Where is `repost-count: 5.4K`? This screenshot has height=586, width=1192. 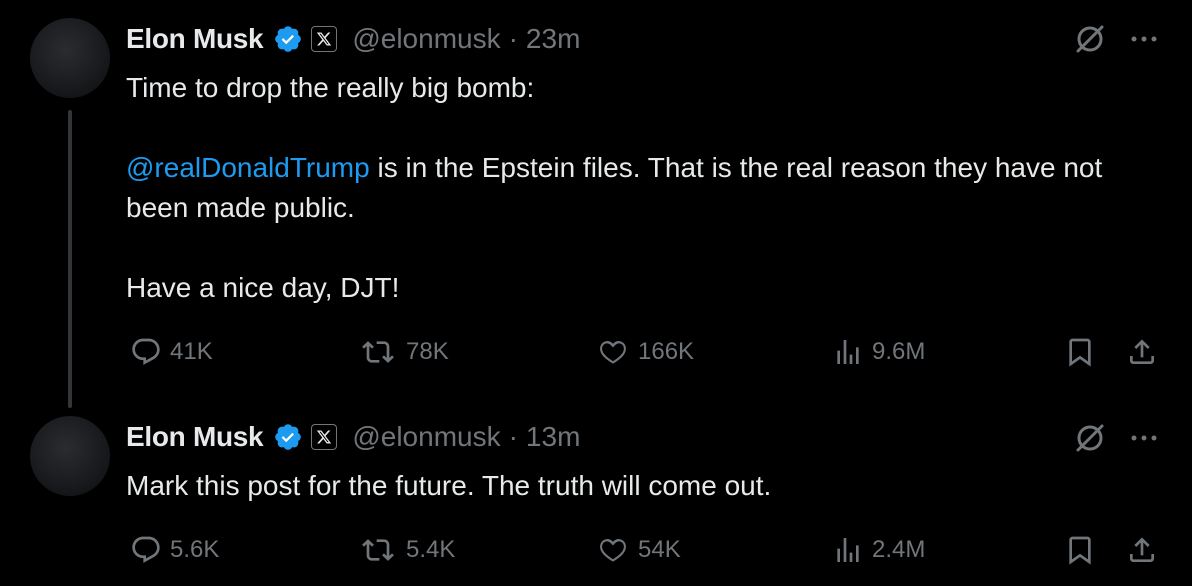 repost-count: 5.4K is located at coordinates (431, 549).